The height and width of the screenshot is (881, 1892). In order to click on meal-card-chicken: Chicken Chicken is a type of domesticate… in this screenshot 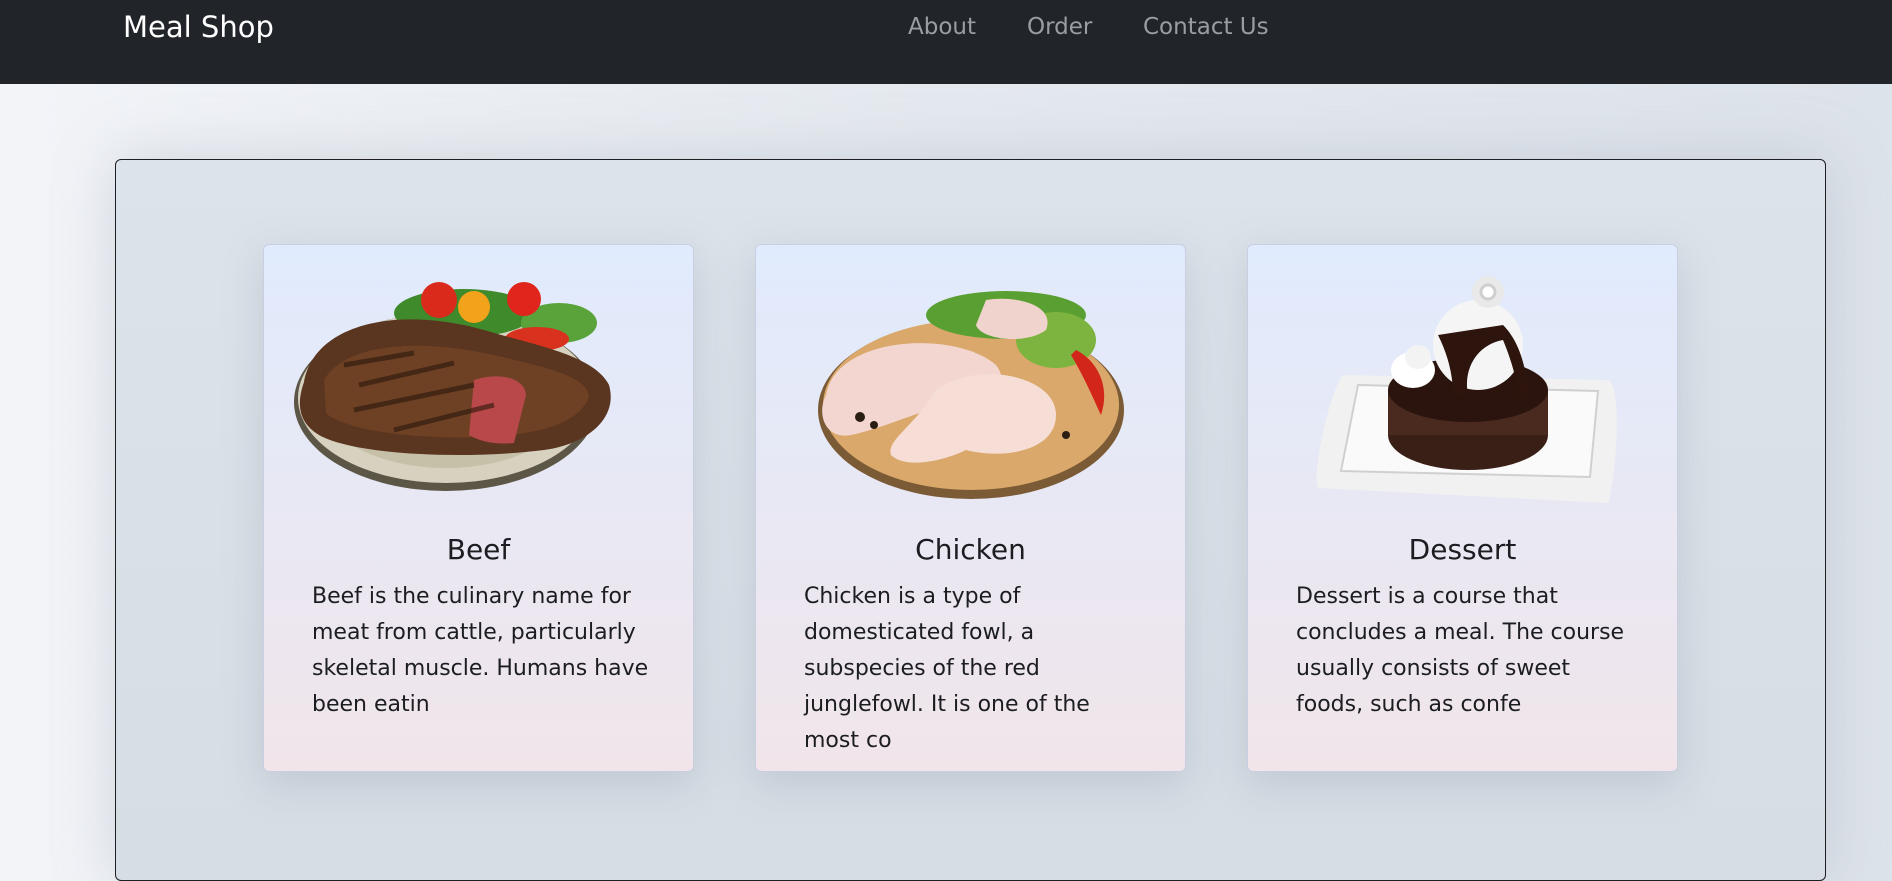, I will do `click(970, 508)`.